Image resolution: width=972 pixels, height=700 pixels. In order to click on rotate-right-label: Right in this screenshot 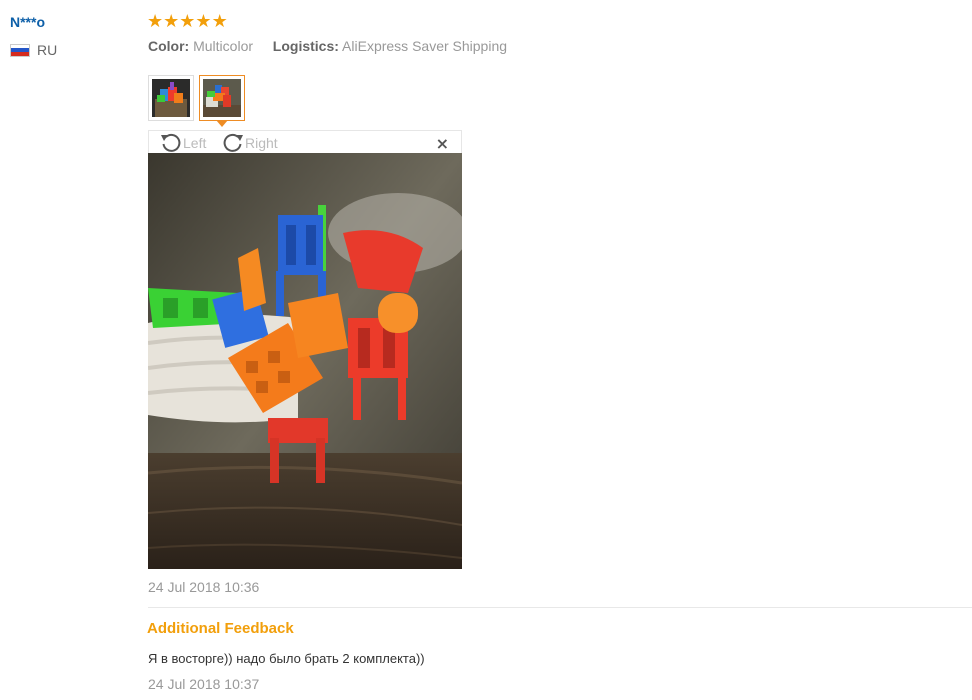, I will do `click(261, 143)`.